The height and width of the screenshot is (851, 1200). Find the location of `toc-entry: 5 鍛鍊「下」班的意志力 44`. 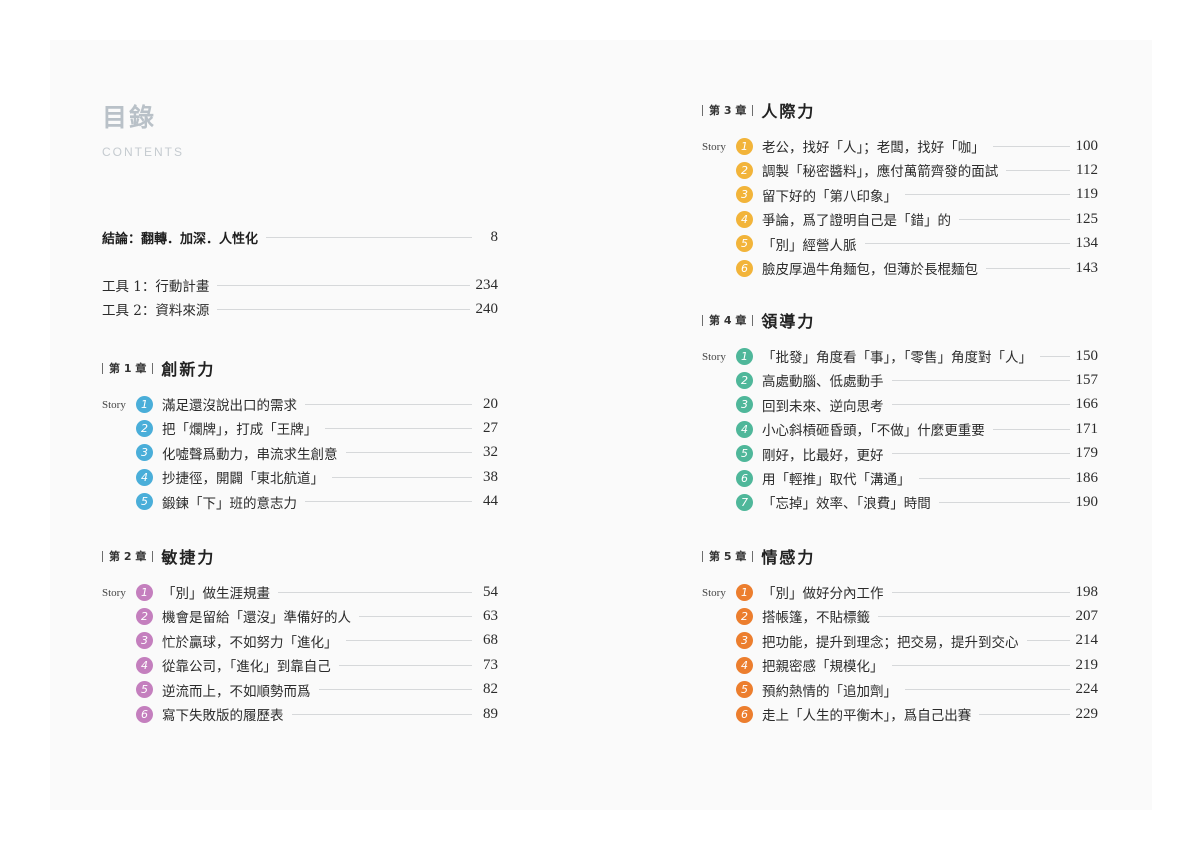

toc-entry: 5 鍛鍊「下」班的意志力 44 is located at coordinates (317, 502).